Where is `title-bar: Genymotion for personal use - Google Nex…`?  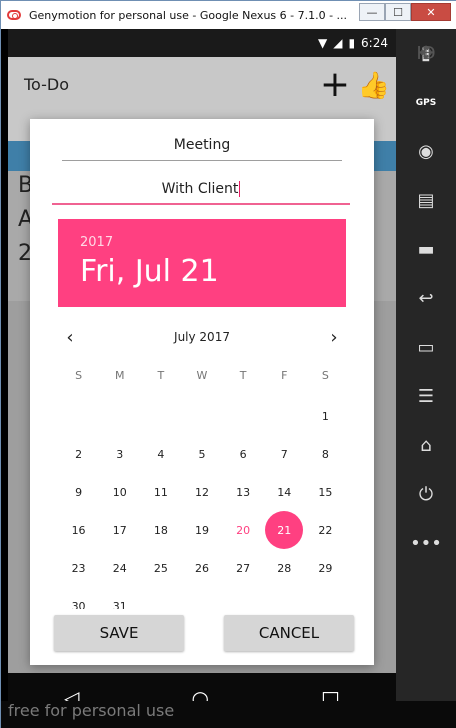
title-bar: Genymotion for personal use - Google Nex… is located at coordinates (228, 15).